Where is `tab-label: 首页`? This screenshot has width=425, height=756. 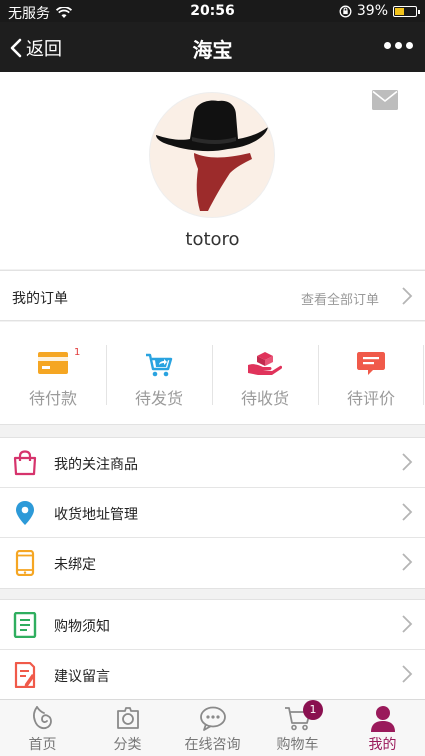
tab-label: 首页 is located at coordinates (42, 745).